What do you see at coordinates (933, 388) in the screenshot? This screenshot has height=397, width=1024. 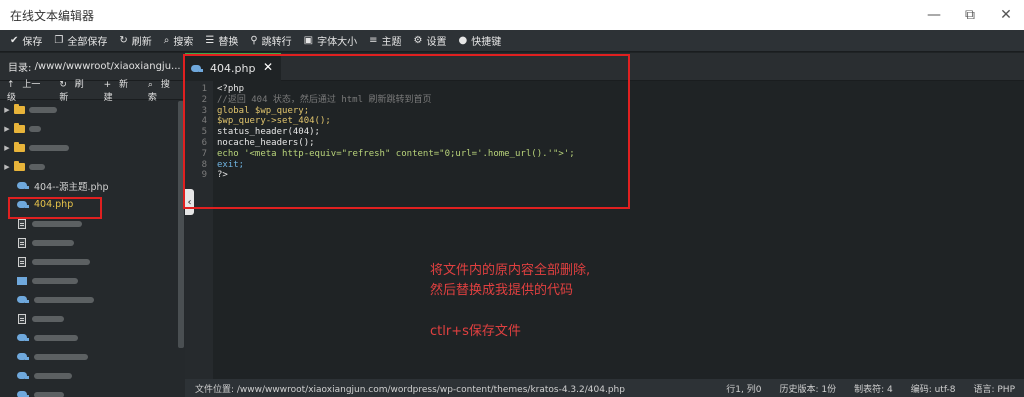 I see `encoding: 编码: utf-8` at bounding box center [933, 388].